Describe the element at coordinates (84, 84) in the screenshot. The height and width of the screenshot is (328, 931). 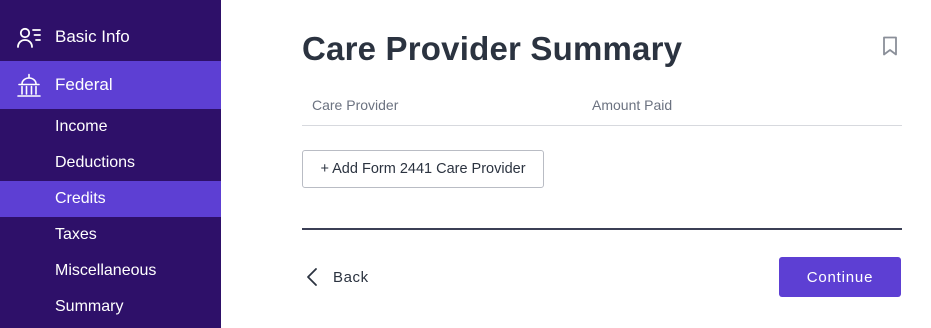
I see `sidebar-item-label: Federal` at that location.